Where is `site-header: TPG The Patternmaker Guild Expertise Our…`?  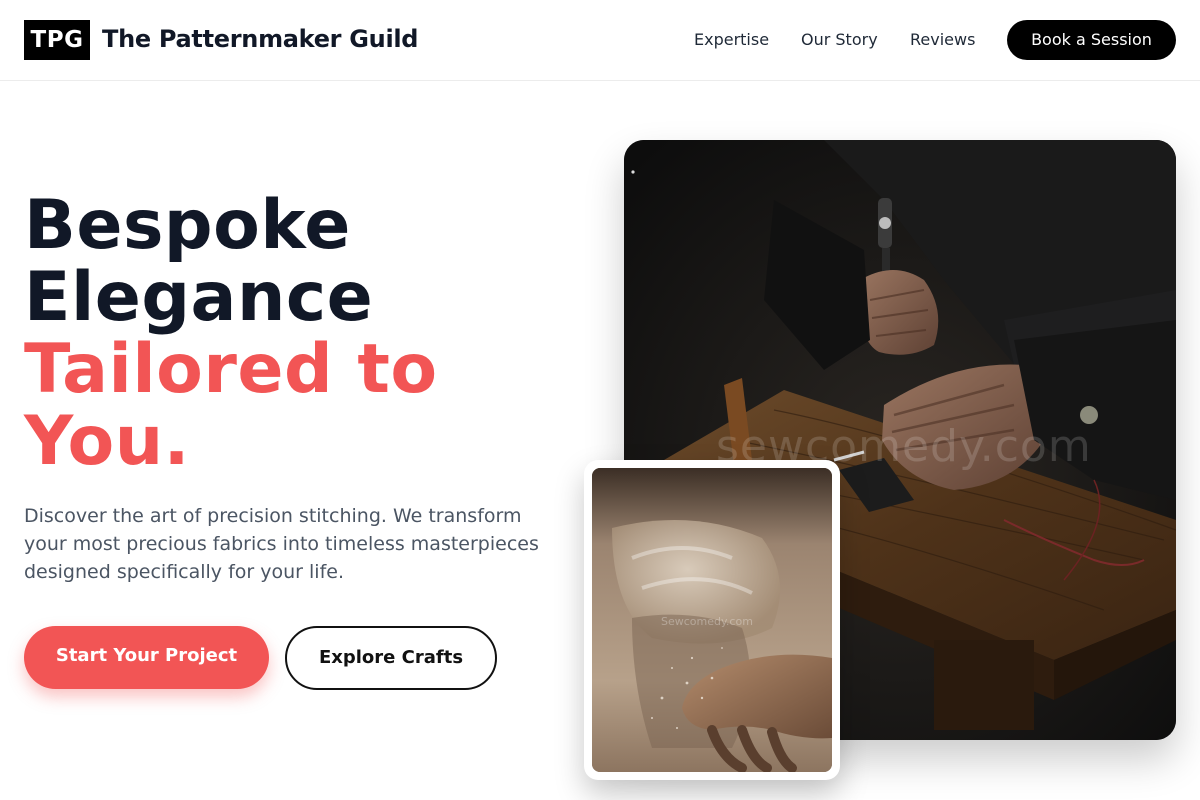 site-header: TPG The Patternmaker Guild Expertise Our… is located at coordinates (600, 40).